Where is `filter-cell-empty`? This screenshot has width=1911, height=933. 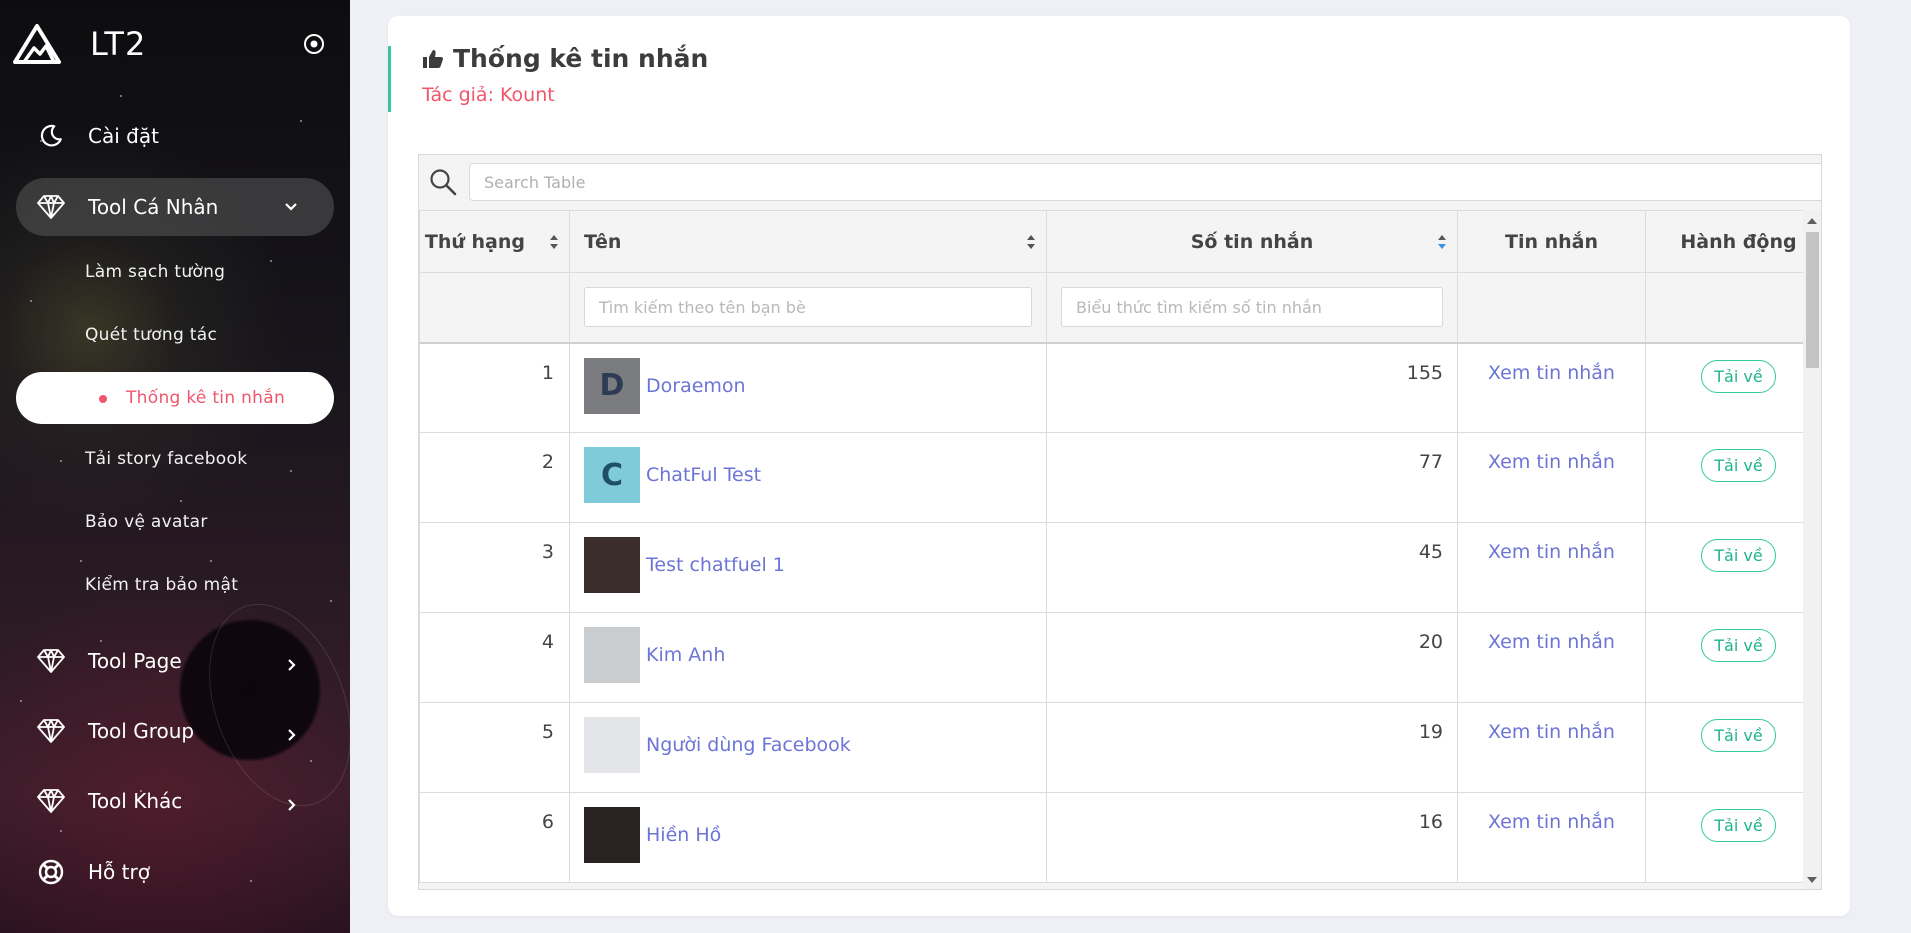 filter-cell-empty is located at coordinates (494, 308).